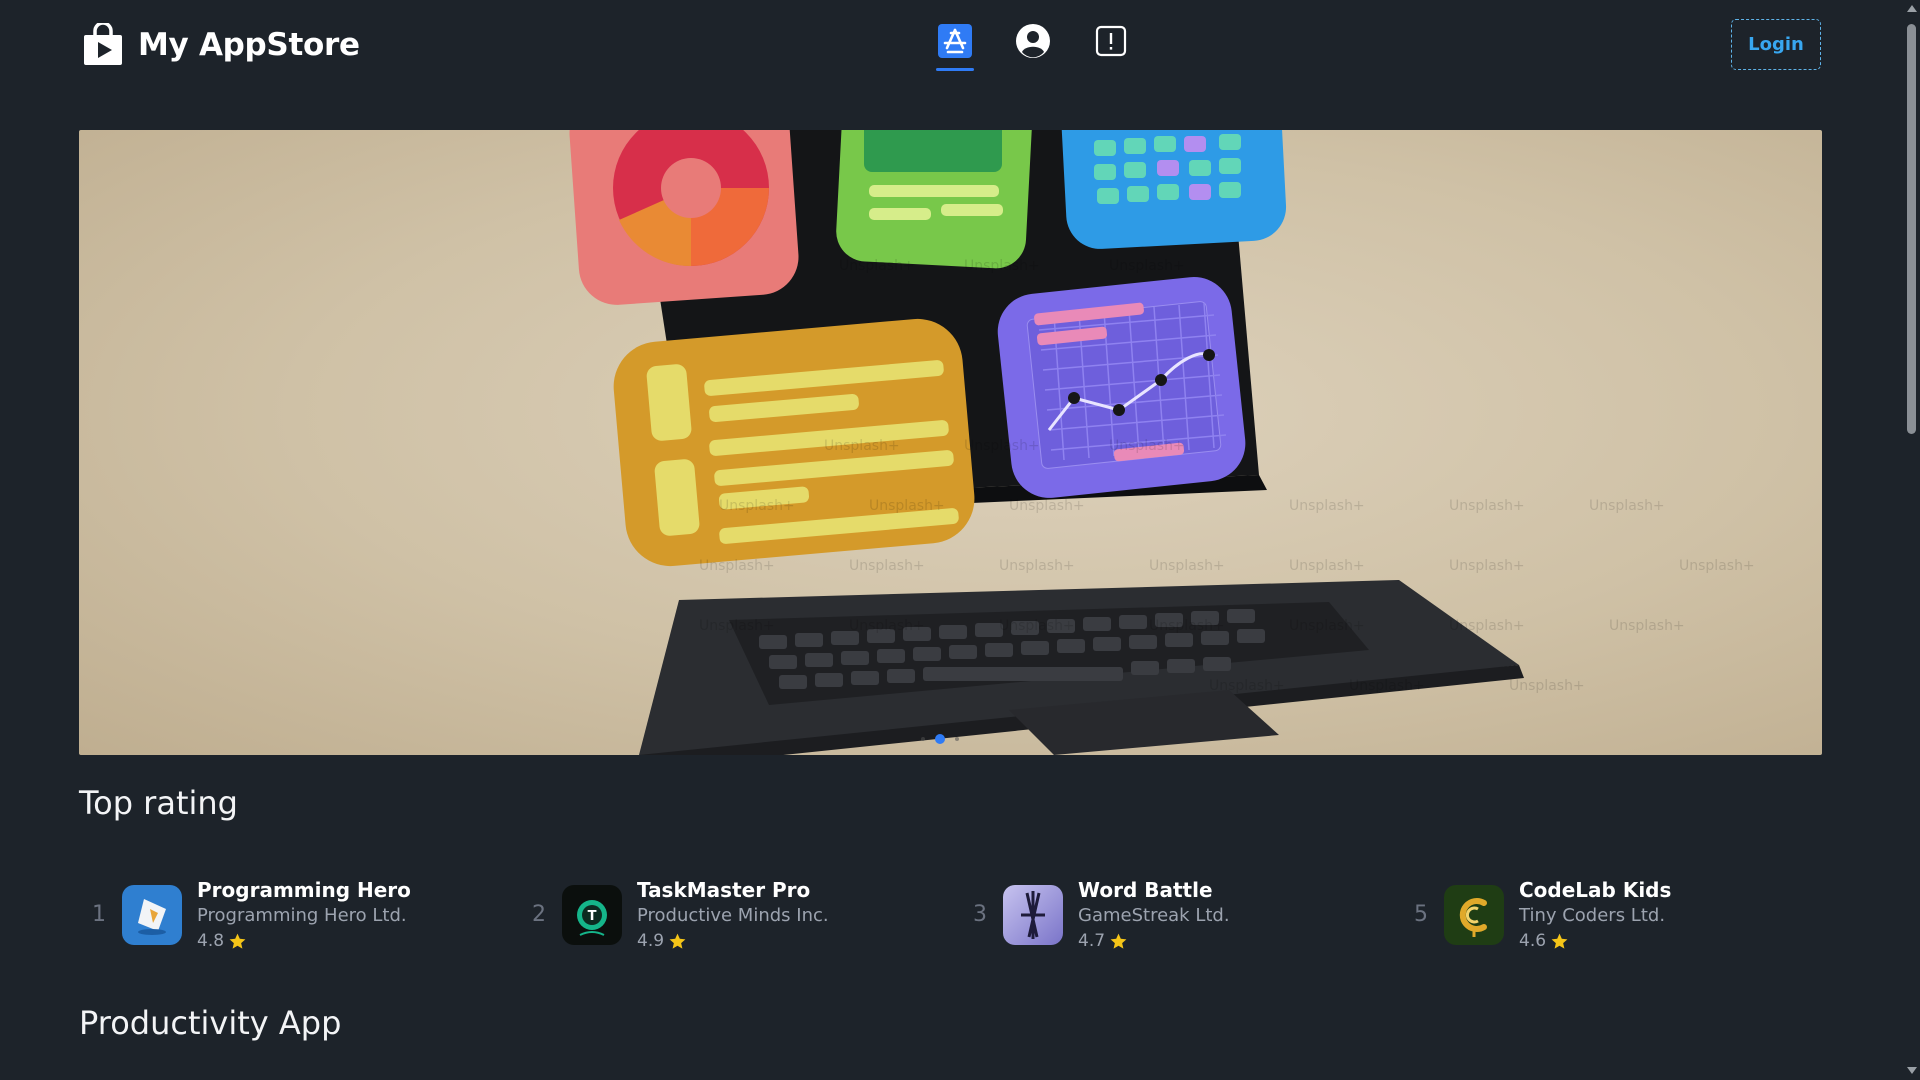 The image size is (1920, 1080). What do you see at coordinates (1145, 890) in the screenshot?
I see `app-name: Word Battle` at bounding box center [1145, 890].